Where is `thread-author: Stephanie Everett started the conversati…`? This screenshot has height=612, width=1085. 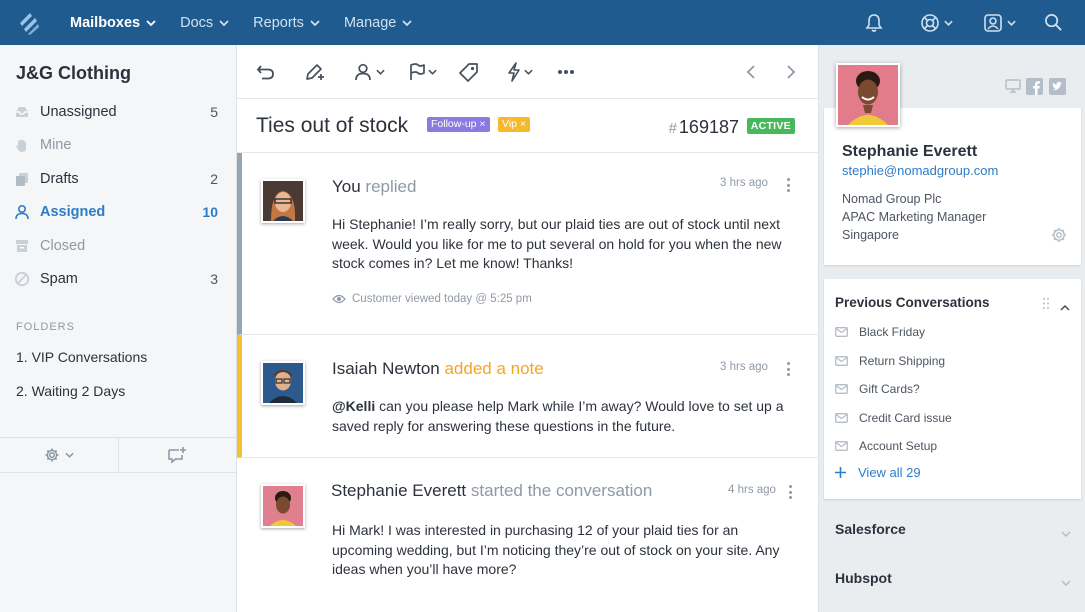 thread-author: Stephanie Everett started the conversati… is located at coordinates (491, 491).